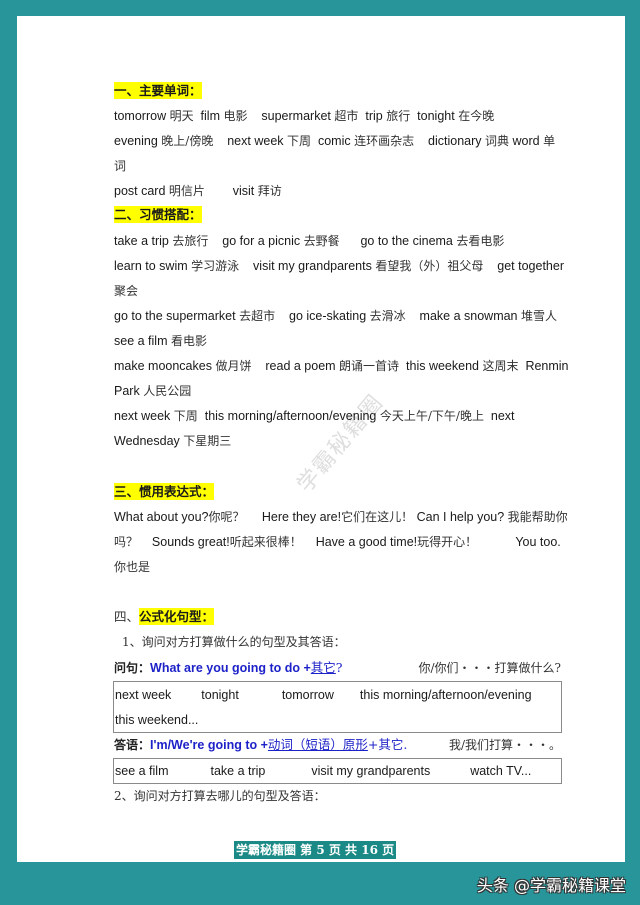 The width and height of the screenshot is (640, 905). Describe the element at coordinates (387, 744) in the screenshot. I see `chinese-gloss: +其它.` at that location.